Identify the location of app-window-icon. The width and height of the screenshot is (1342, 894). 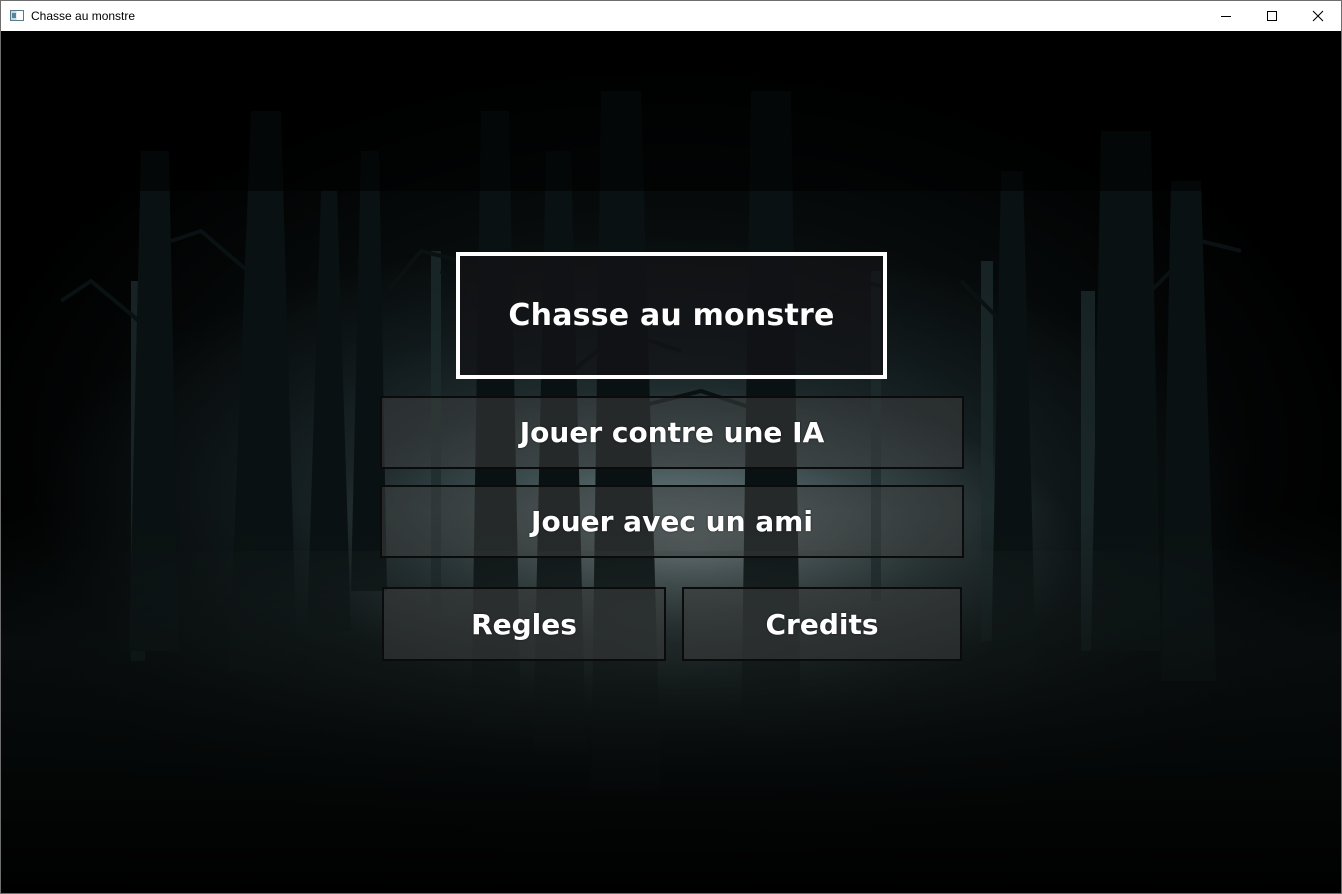
(17, 15).